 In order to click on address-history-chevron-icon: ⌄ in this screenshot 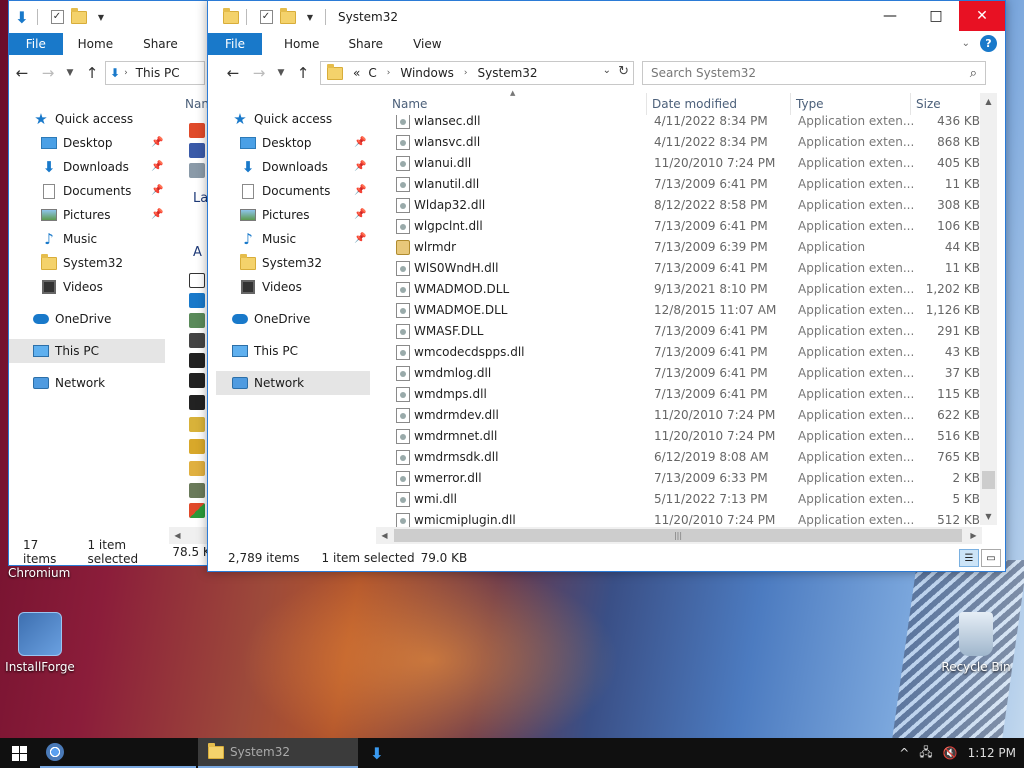, I will do `click(607, 70)`.